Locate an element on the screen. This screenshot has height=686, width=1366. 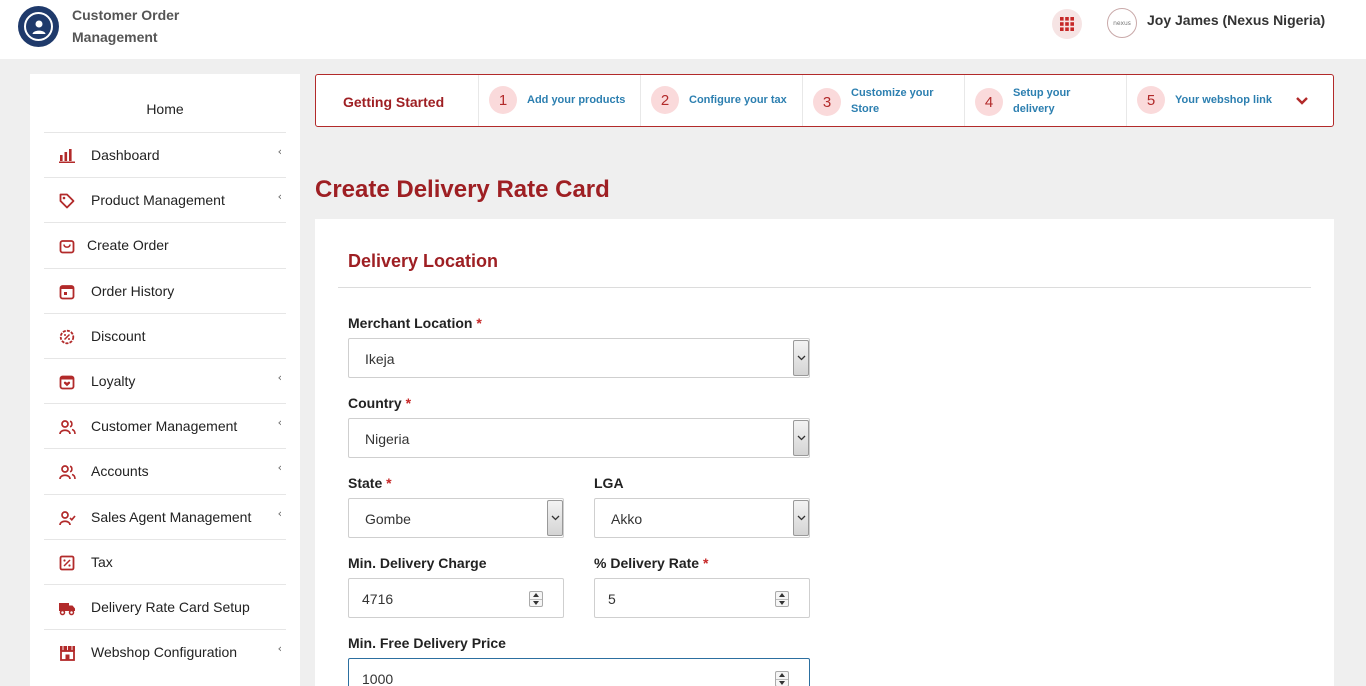
step-webshop-link: 5 Your webshop link is located at coordinates (1206, 100).